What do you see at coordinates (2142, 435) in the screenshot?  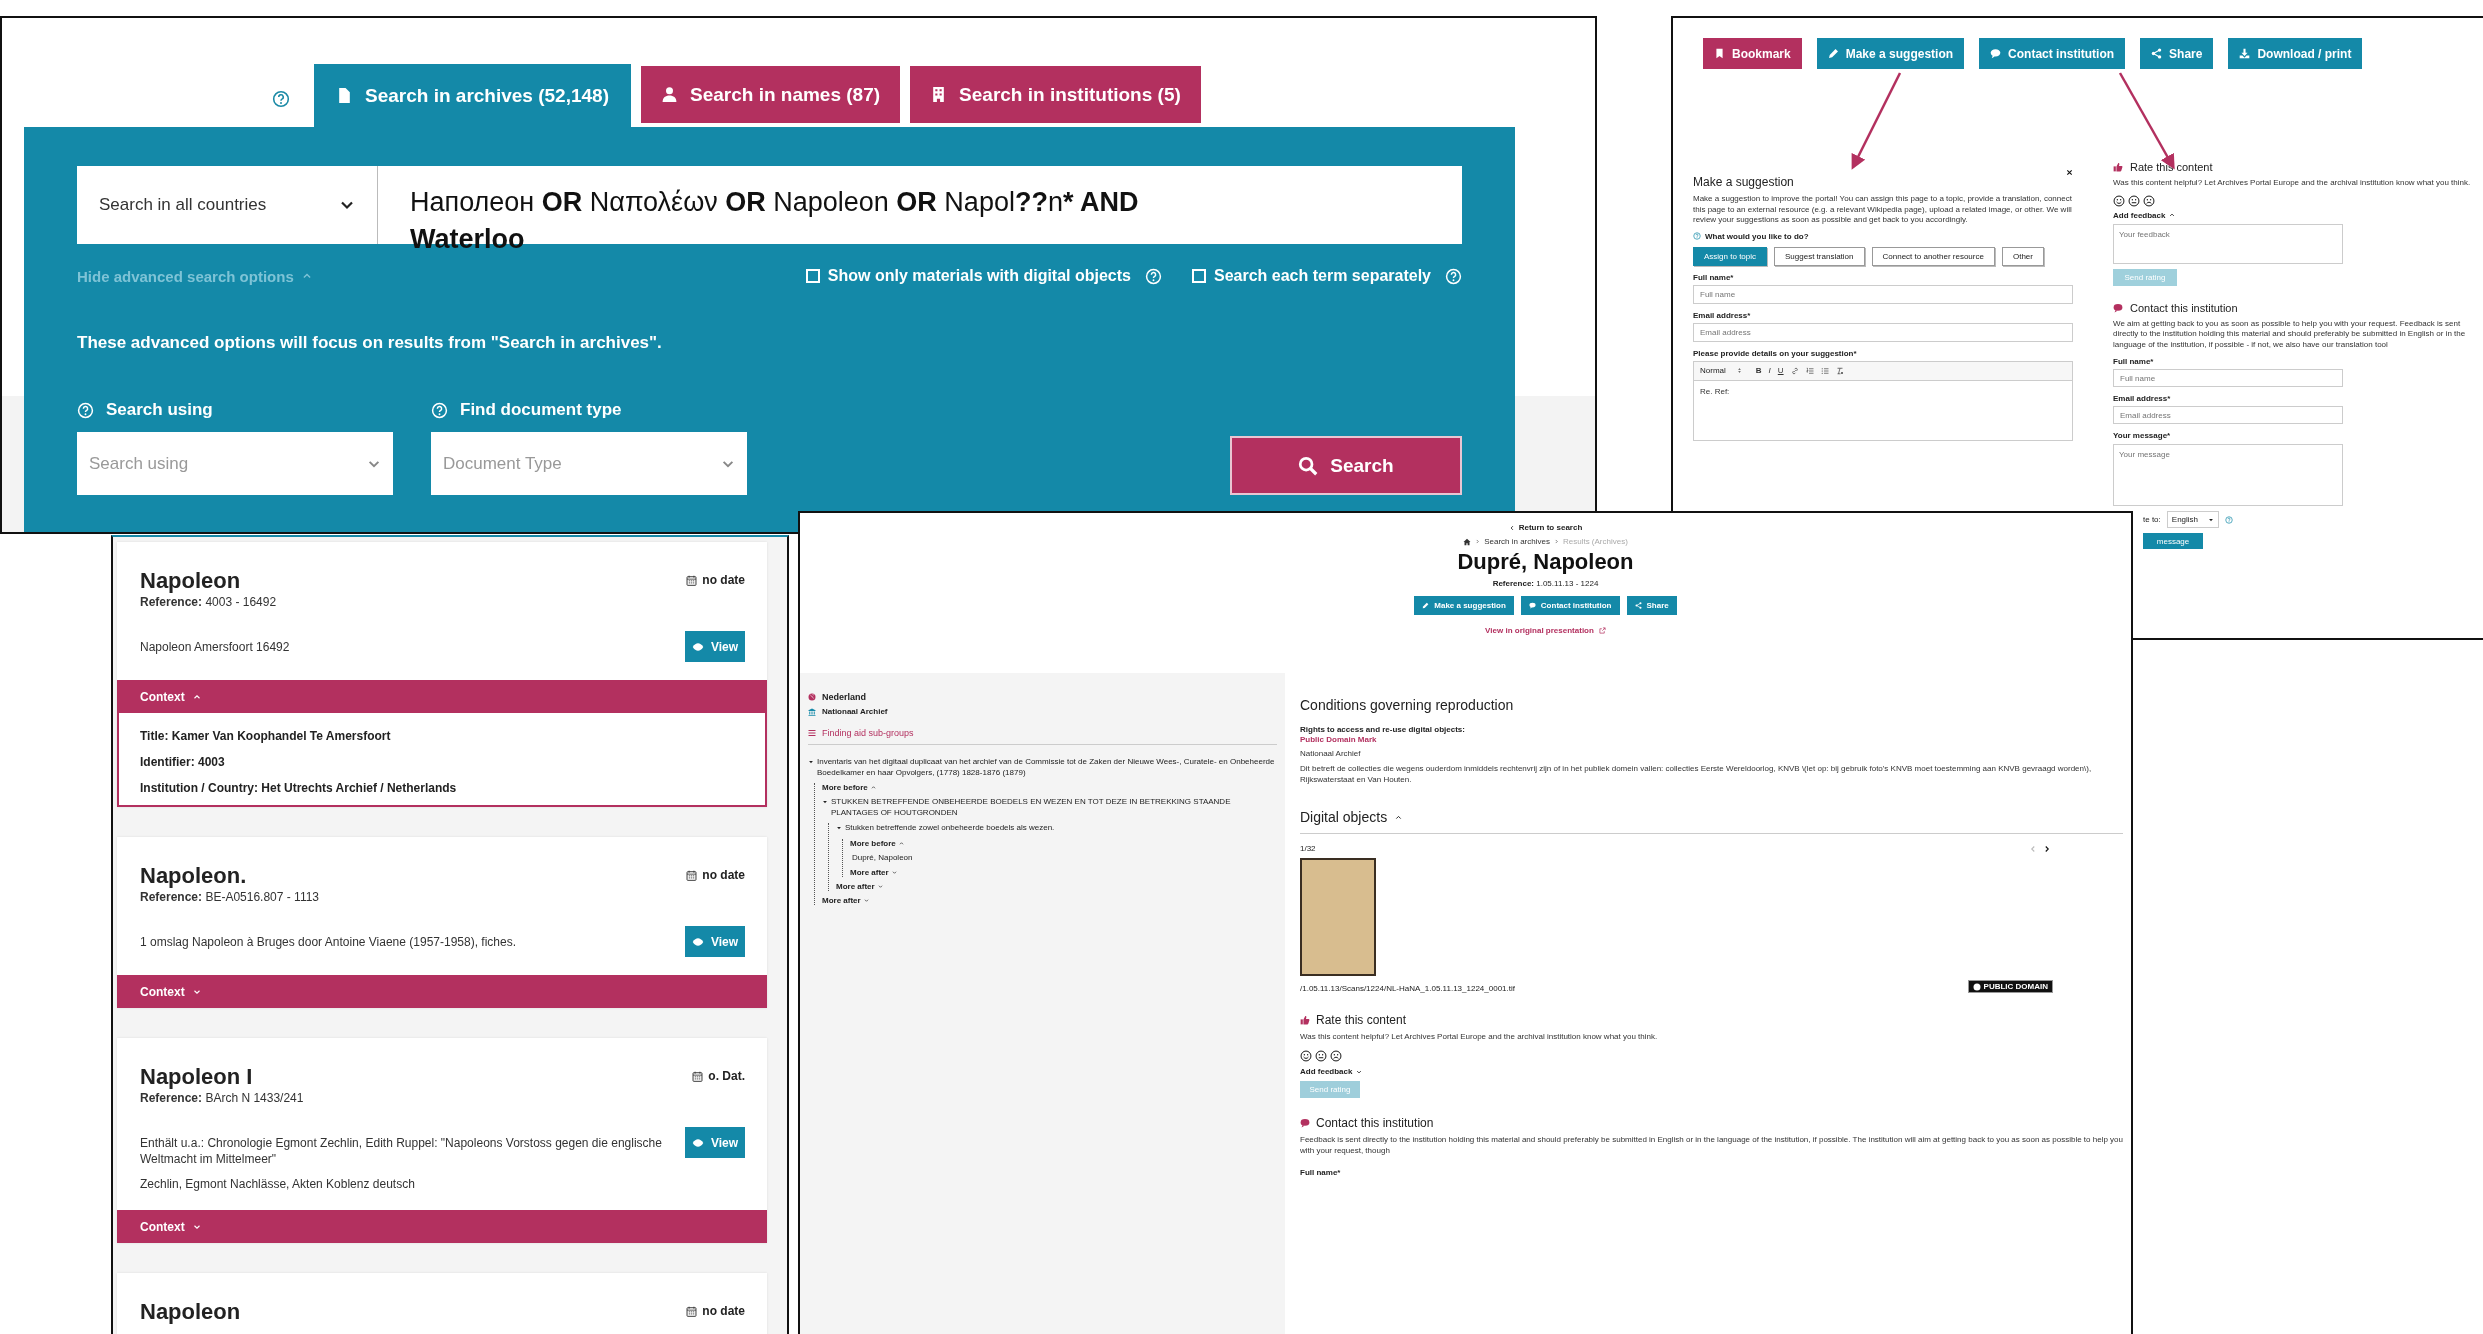 I see `field-label: Your message*` at bounding box center [2142, 435].